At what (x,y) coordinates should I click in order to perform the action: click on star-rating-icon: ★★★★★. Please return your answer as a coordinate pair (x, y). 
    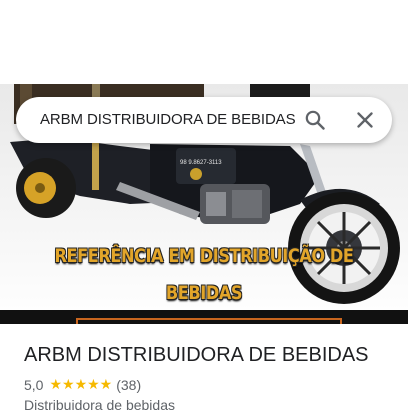
    Looking at the image, I should click on (81, 384).